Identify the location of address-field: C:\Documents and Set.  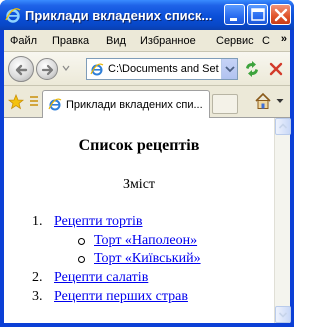
(162, 69).